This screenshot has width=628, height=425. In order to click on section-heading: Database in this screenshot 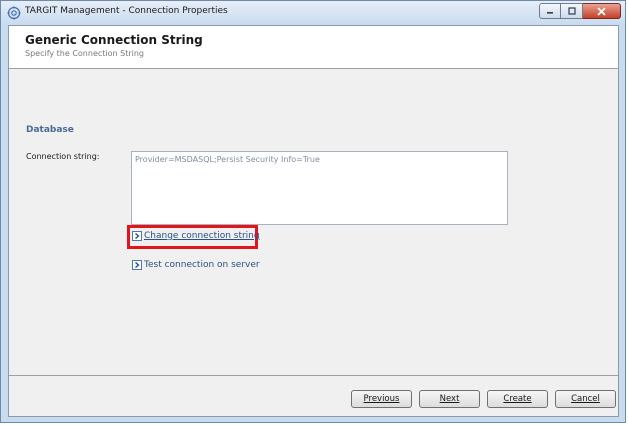, I will do `click(50, 130)`.